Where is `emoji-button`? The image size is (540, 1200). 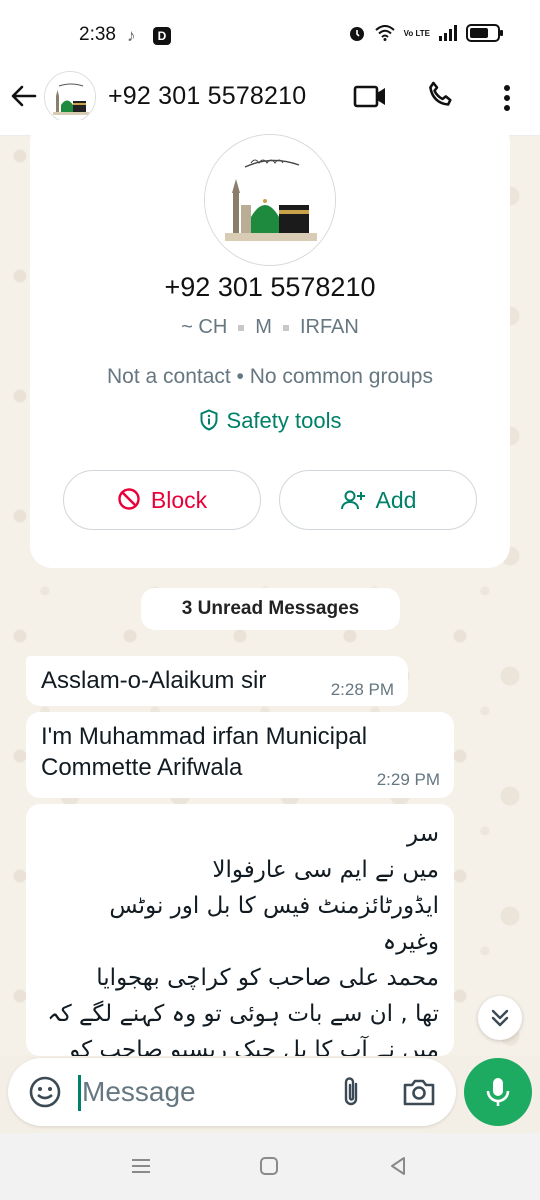 emoji-button is located at coordinates (45, 1094).